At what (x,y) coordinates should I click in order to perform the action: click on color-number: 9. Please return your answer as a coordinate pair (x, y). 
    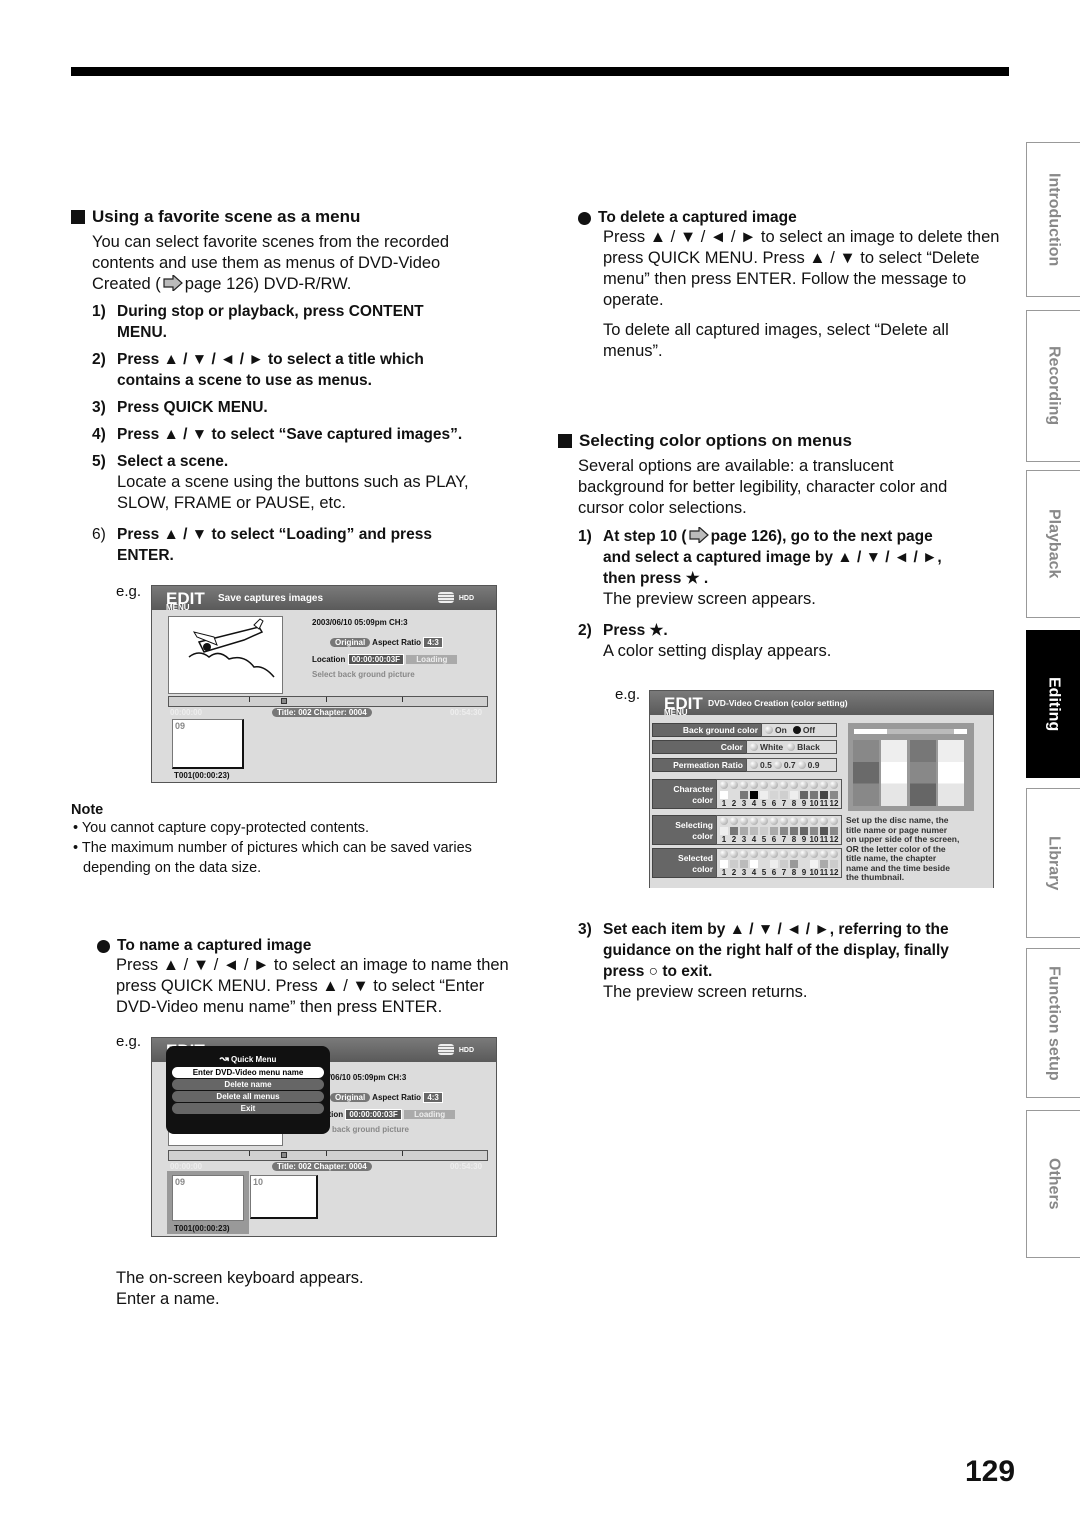
    Looking at the image, I should click on (804, 839).